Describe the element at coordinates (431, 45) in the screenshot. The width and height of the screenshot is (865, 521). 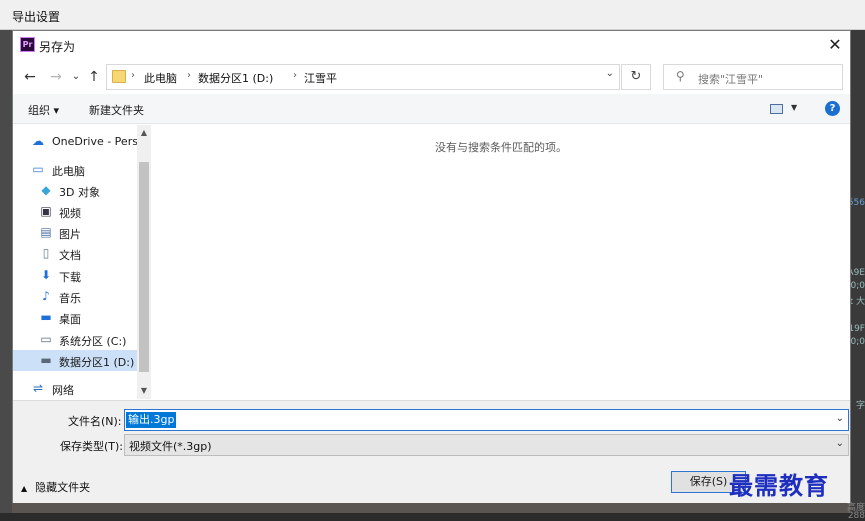
I see `dialog-titlebar: Pr 另存为 ✕` at that location.